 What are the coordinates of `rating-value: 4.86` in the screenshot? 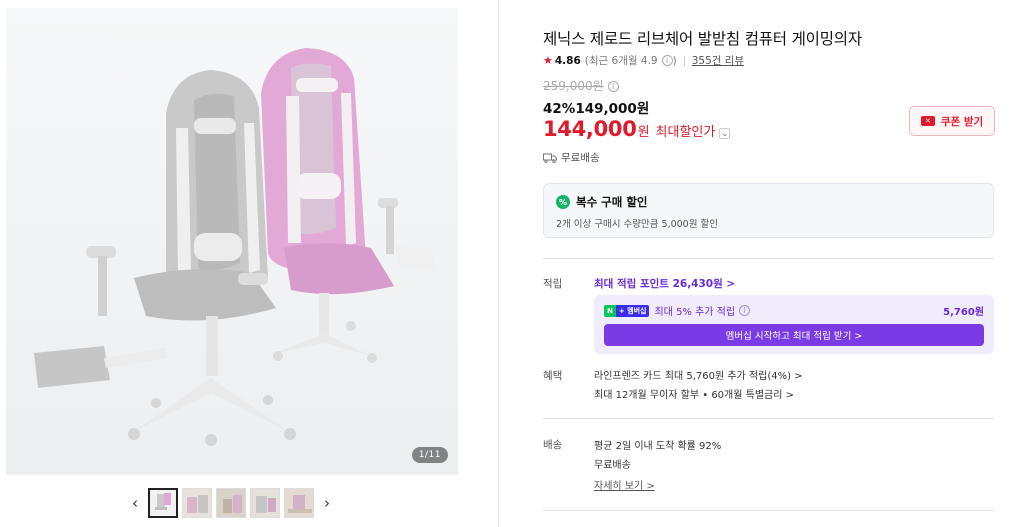 It's located at (567, 60).